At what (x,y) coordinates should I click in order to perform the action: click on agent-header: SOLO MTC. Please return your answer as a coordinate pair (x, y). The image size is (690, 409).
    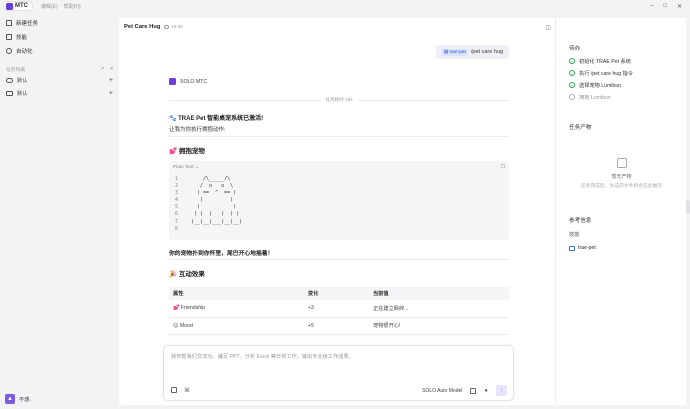
    Looking at the image, I should click on (188, 81).